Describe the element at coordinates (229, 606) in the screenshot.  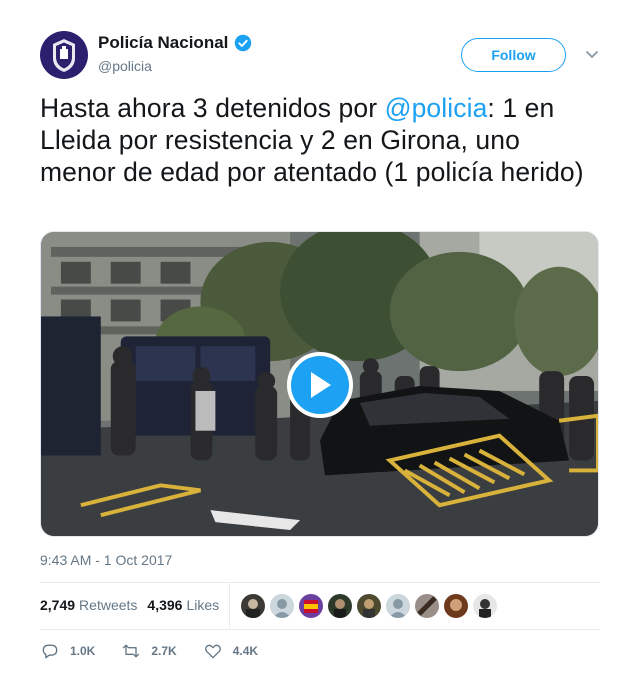
I see `stats-separator` at that location.